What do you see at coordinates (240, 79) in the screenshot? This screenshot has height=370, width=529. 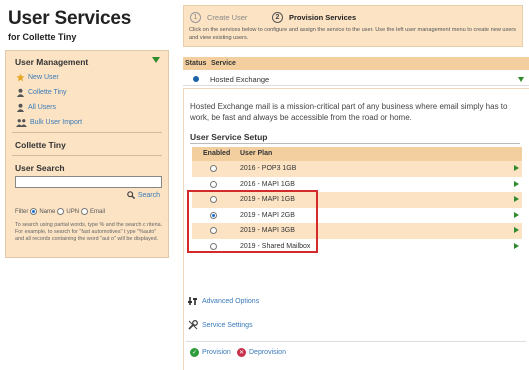 I see `service-name: Hosted Exchange` at bounding box center [240, 79].